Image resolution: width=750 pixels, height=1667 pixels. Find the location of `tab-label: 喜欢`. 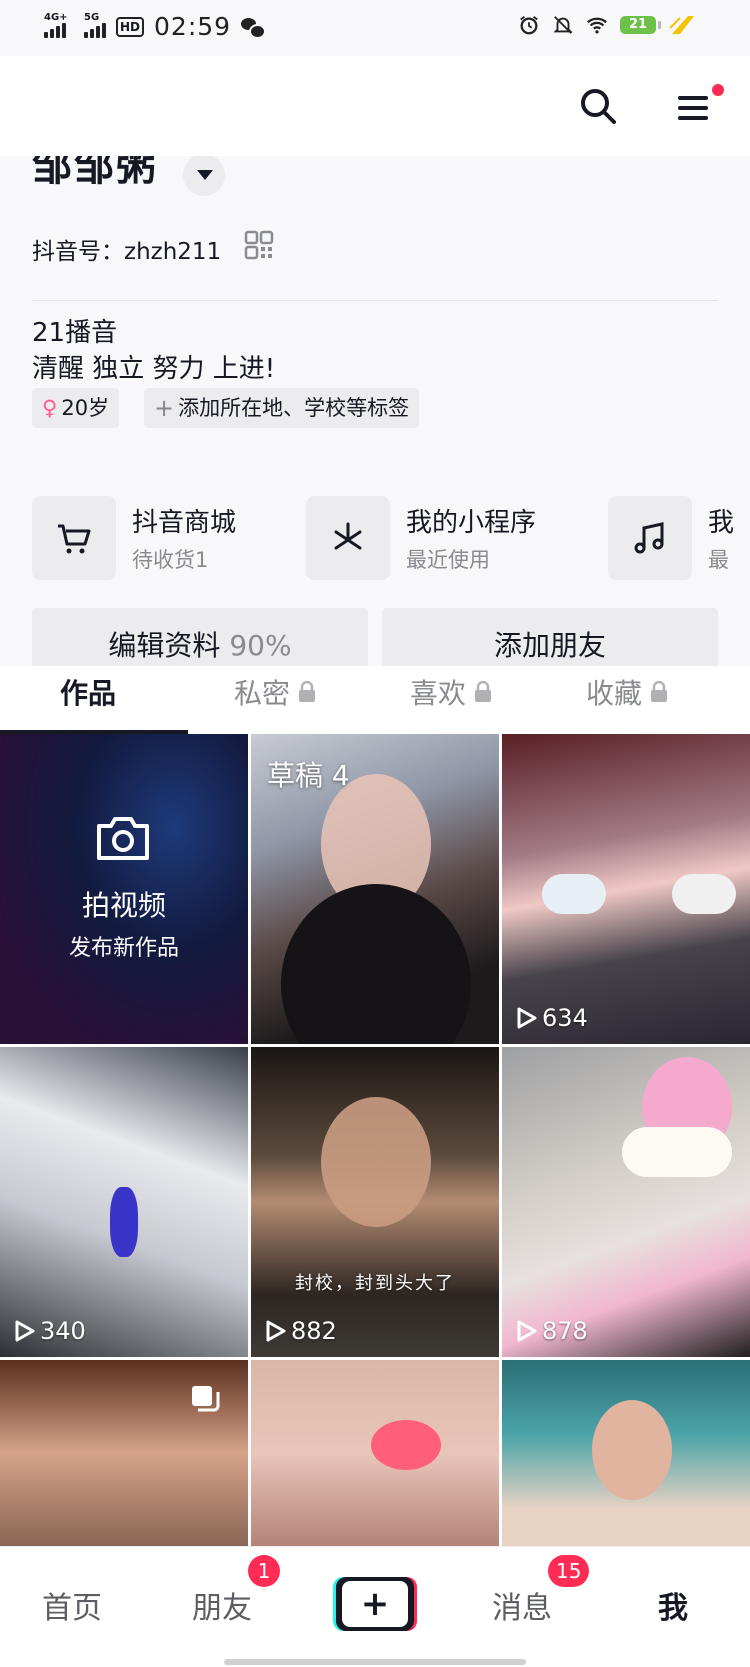

tab-label: 喜欢 is located at coordinates (438, 693).